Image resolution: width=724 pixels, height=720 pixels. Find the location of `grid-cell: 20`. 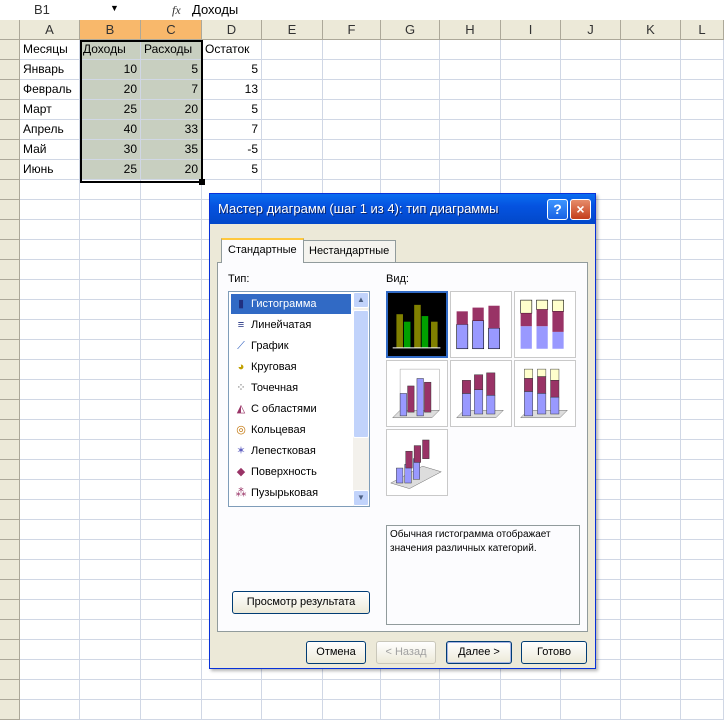

grid-cell: 20 is located at coordinates (171, 170).